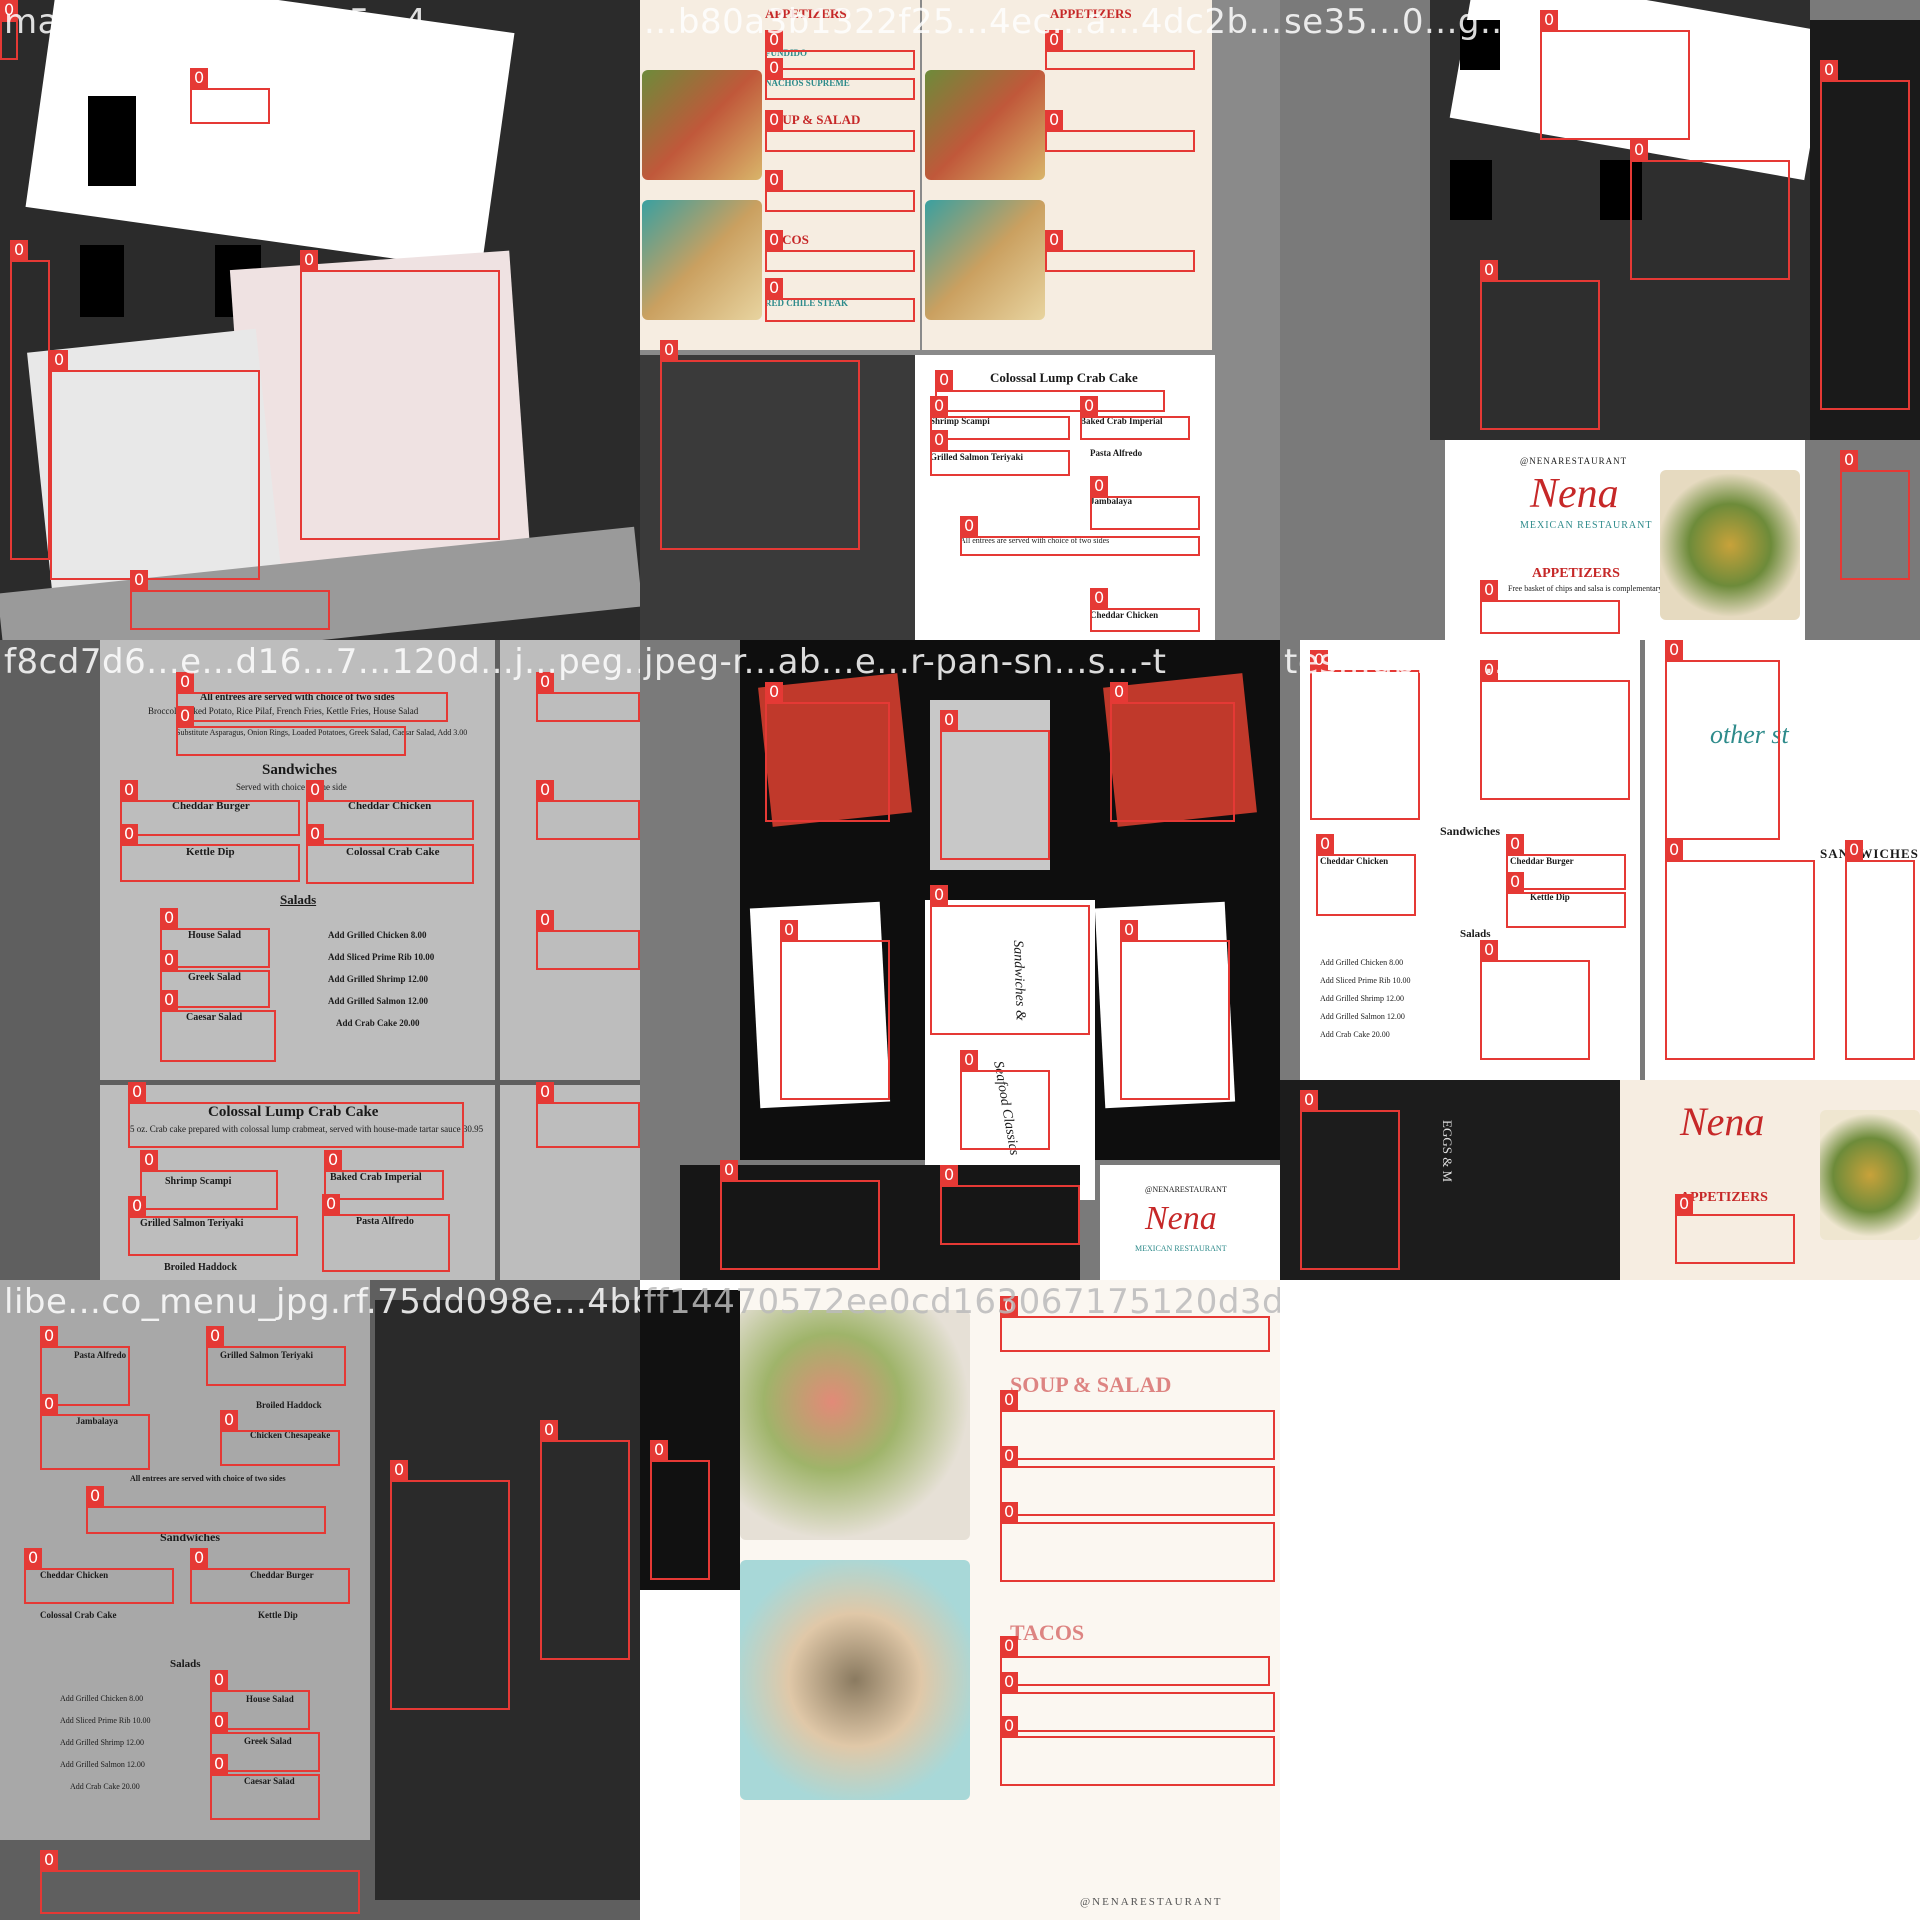 Image resolution: width=1920 pixels, height=1920 pixels. Describe the element at coordinates (1116, 453) in the screenshot. I see `menu-text: Pasta Alfredo` at that location.